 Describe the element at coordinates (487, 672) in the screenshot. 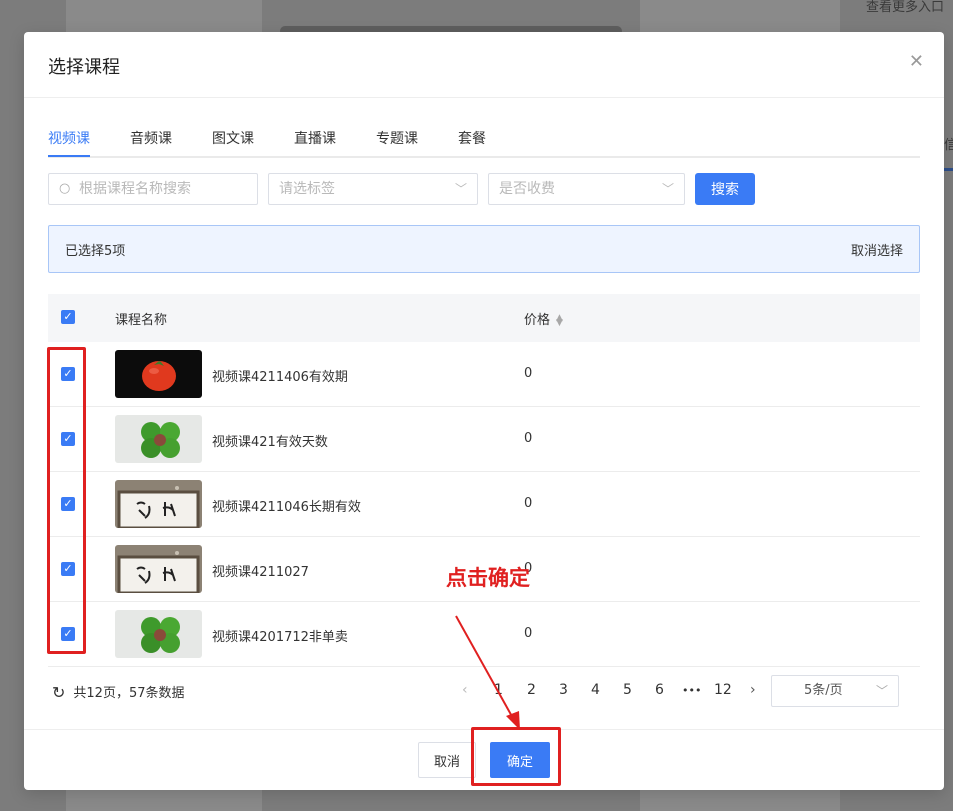

I see `annotation-arrow-icon` at that location.